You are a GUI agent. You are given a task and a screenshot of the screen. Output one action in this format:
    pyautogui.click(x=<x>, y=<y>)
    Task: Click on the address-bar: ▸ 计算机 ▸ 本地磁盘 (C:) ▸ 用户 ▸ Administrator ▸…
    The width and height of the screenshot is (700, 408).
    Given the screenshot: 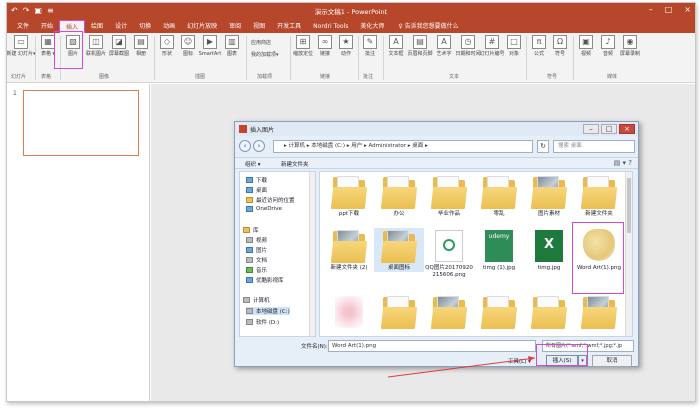 What is the action you would take?
    pyautogui.click(x=403, y=146)
    